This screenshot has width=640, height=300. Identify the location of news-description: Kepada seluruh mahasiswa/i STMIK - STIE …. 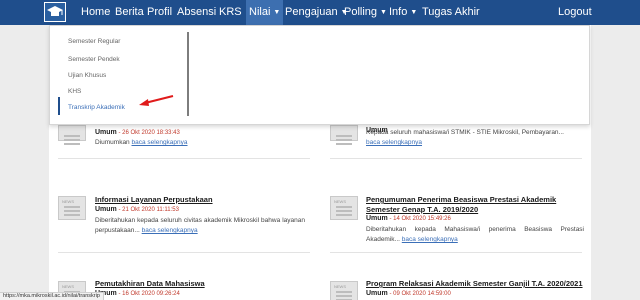
(475, 138).